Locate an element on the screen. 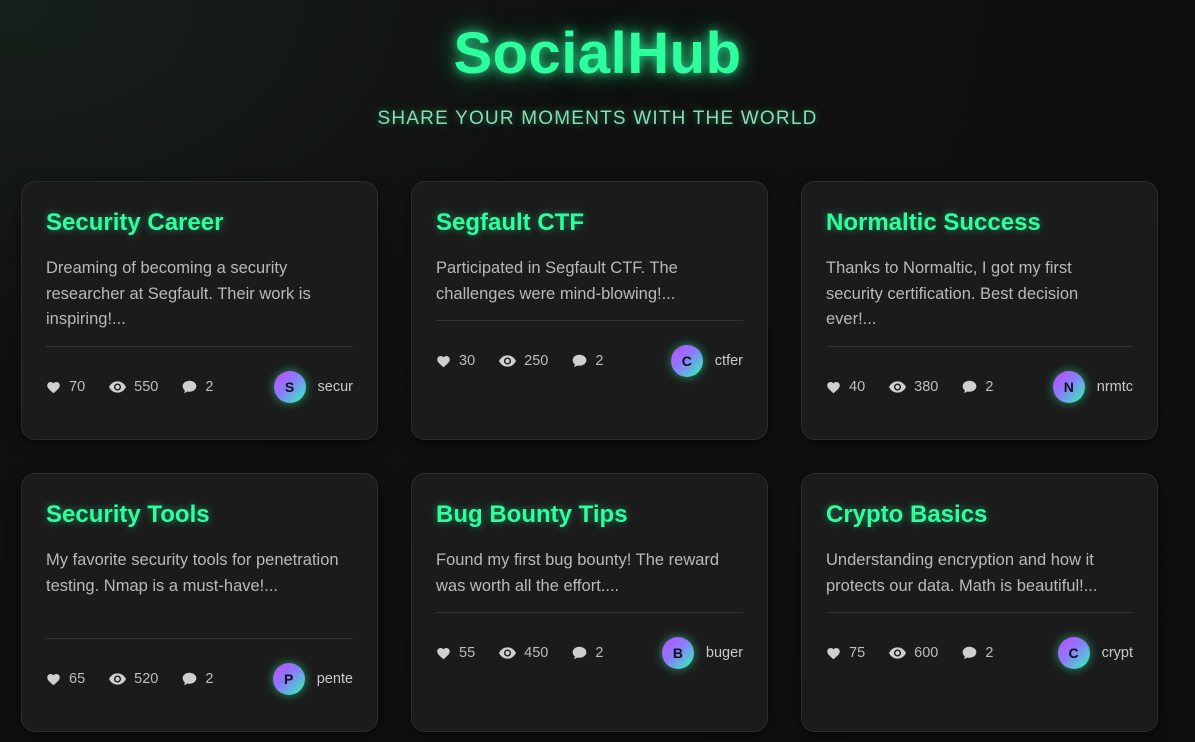  views-count: 380 is located at coordinates (926, 387).